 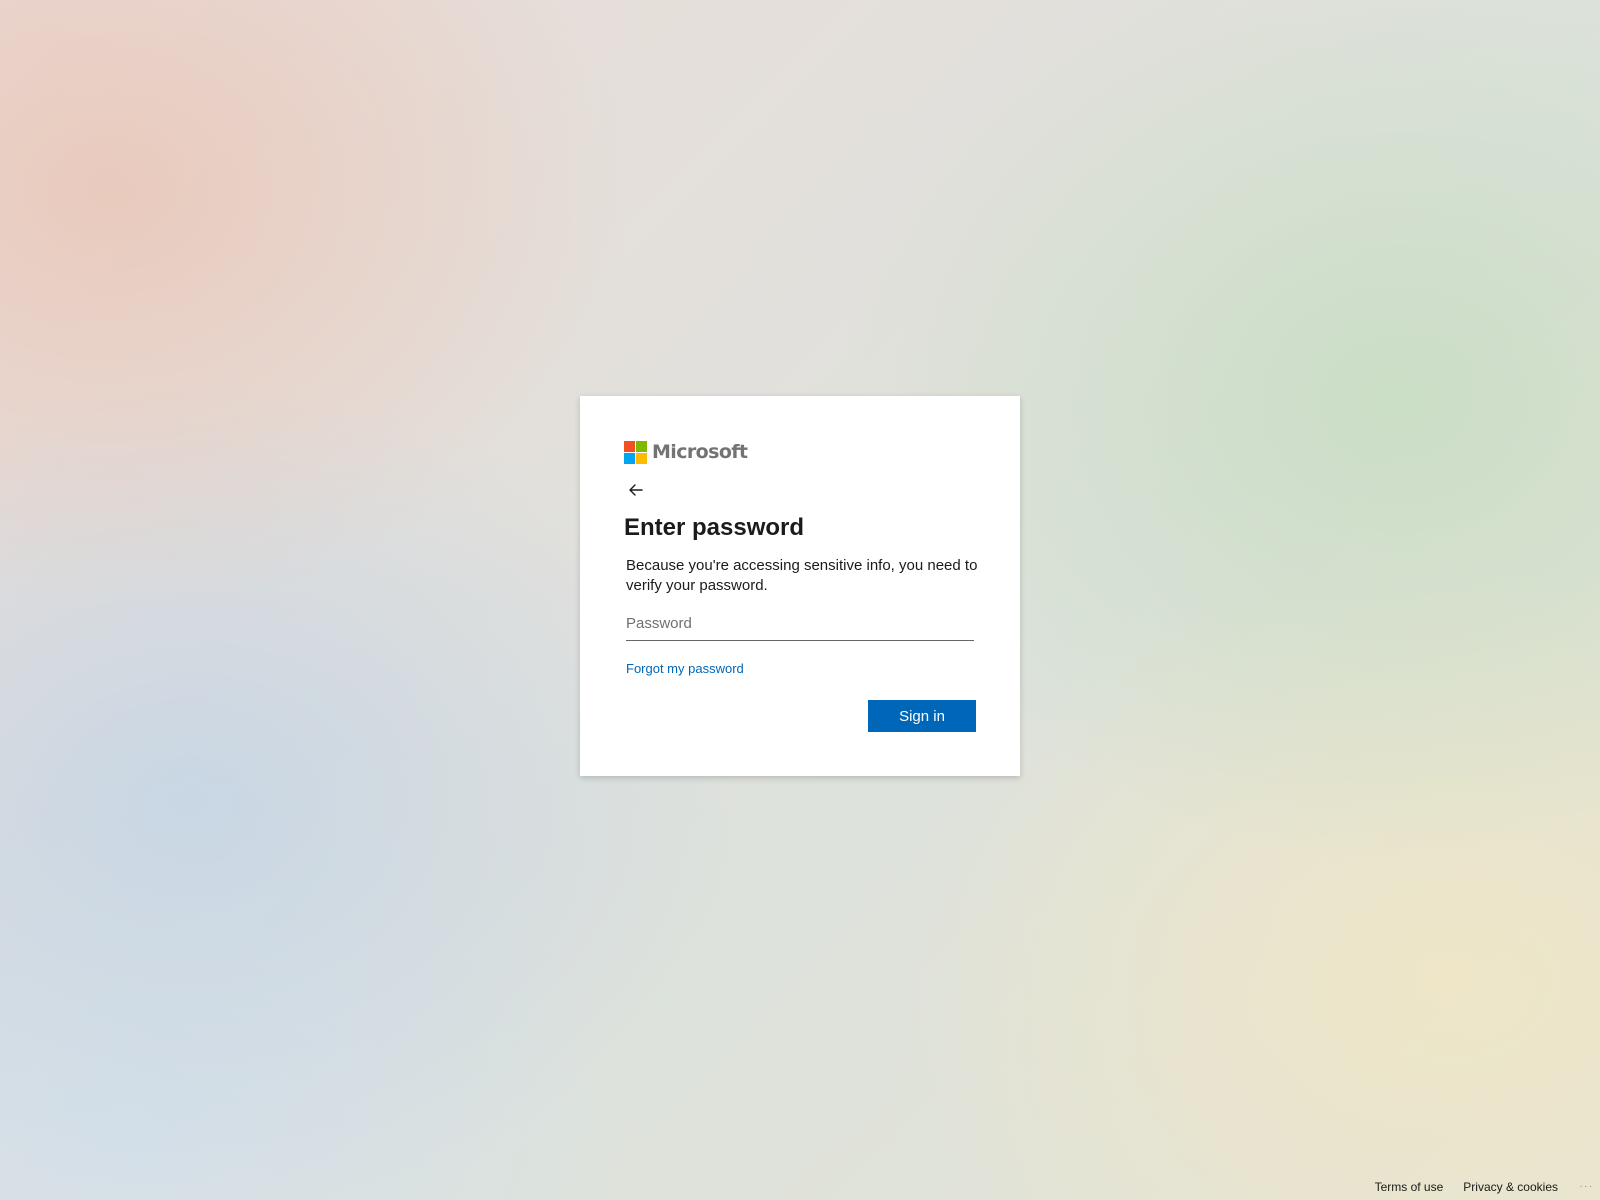 I want to click on forgot-password-link: Forgot my password, so click(x=685, y=668).